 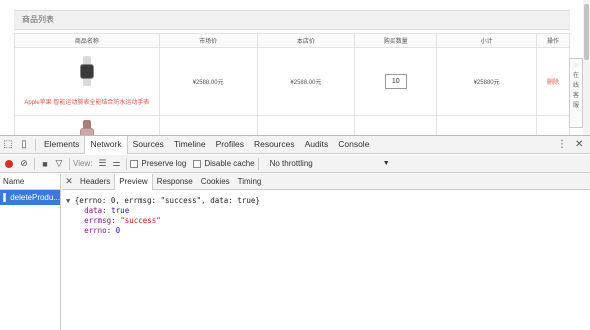 I want to click on tab-elements: Elements, so click(x=61, y=145).